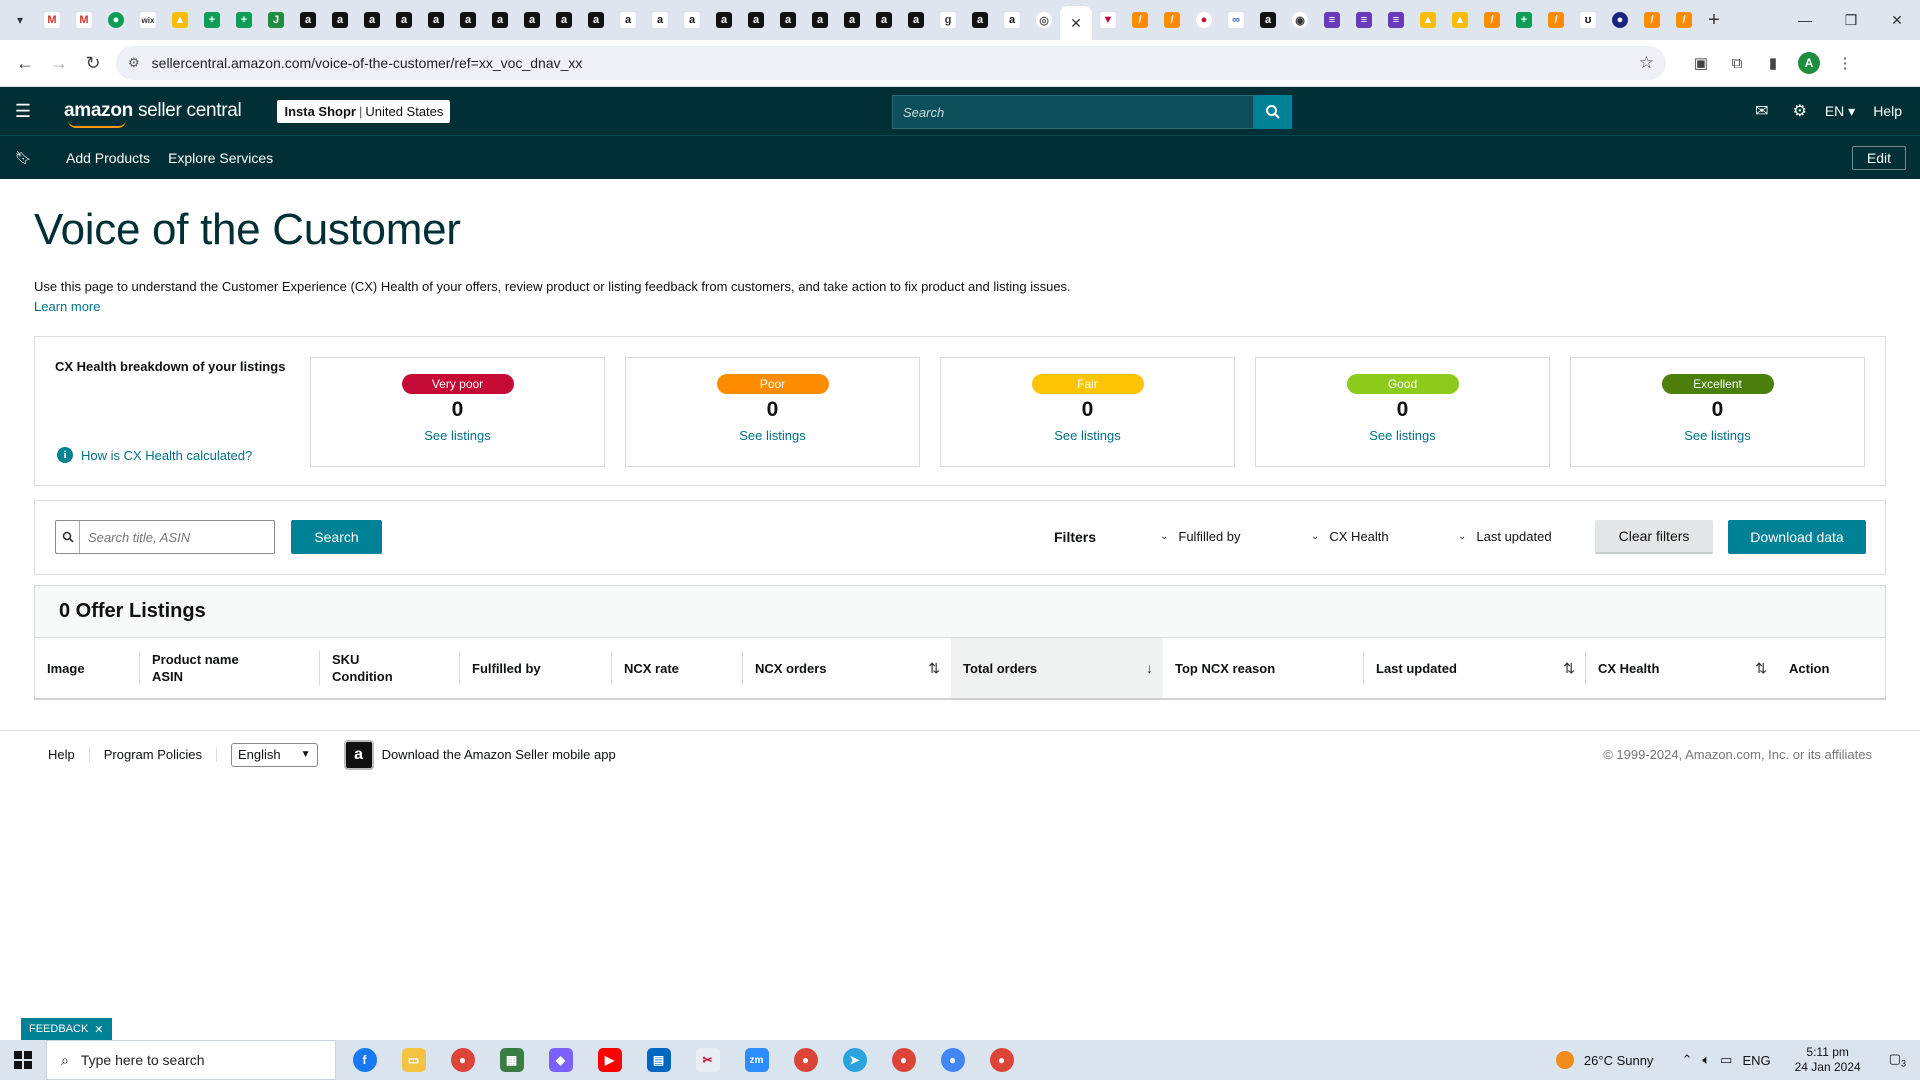 Image resolution: width=1920 pixels, height=1080 pixels. What do you see at coordinates (1149, 668) in the screenshot?
I see `sort-descending-icon: ↓` at bounding box center [1149, 668].